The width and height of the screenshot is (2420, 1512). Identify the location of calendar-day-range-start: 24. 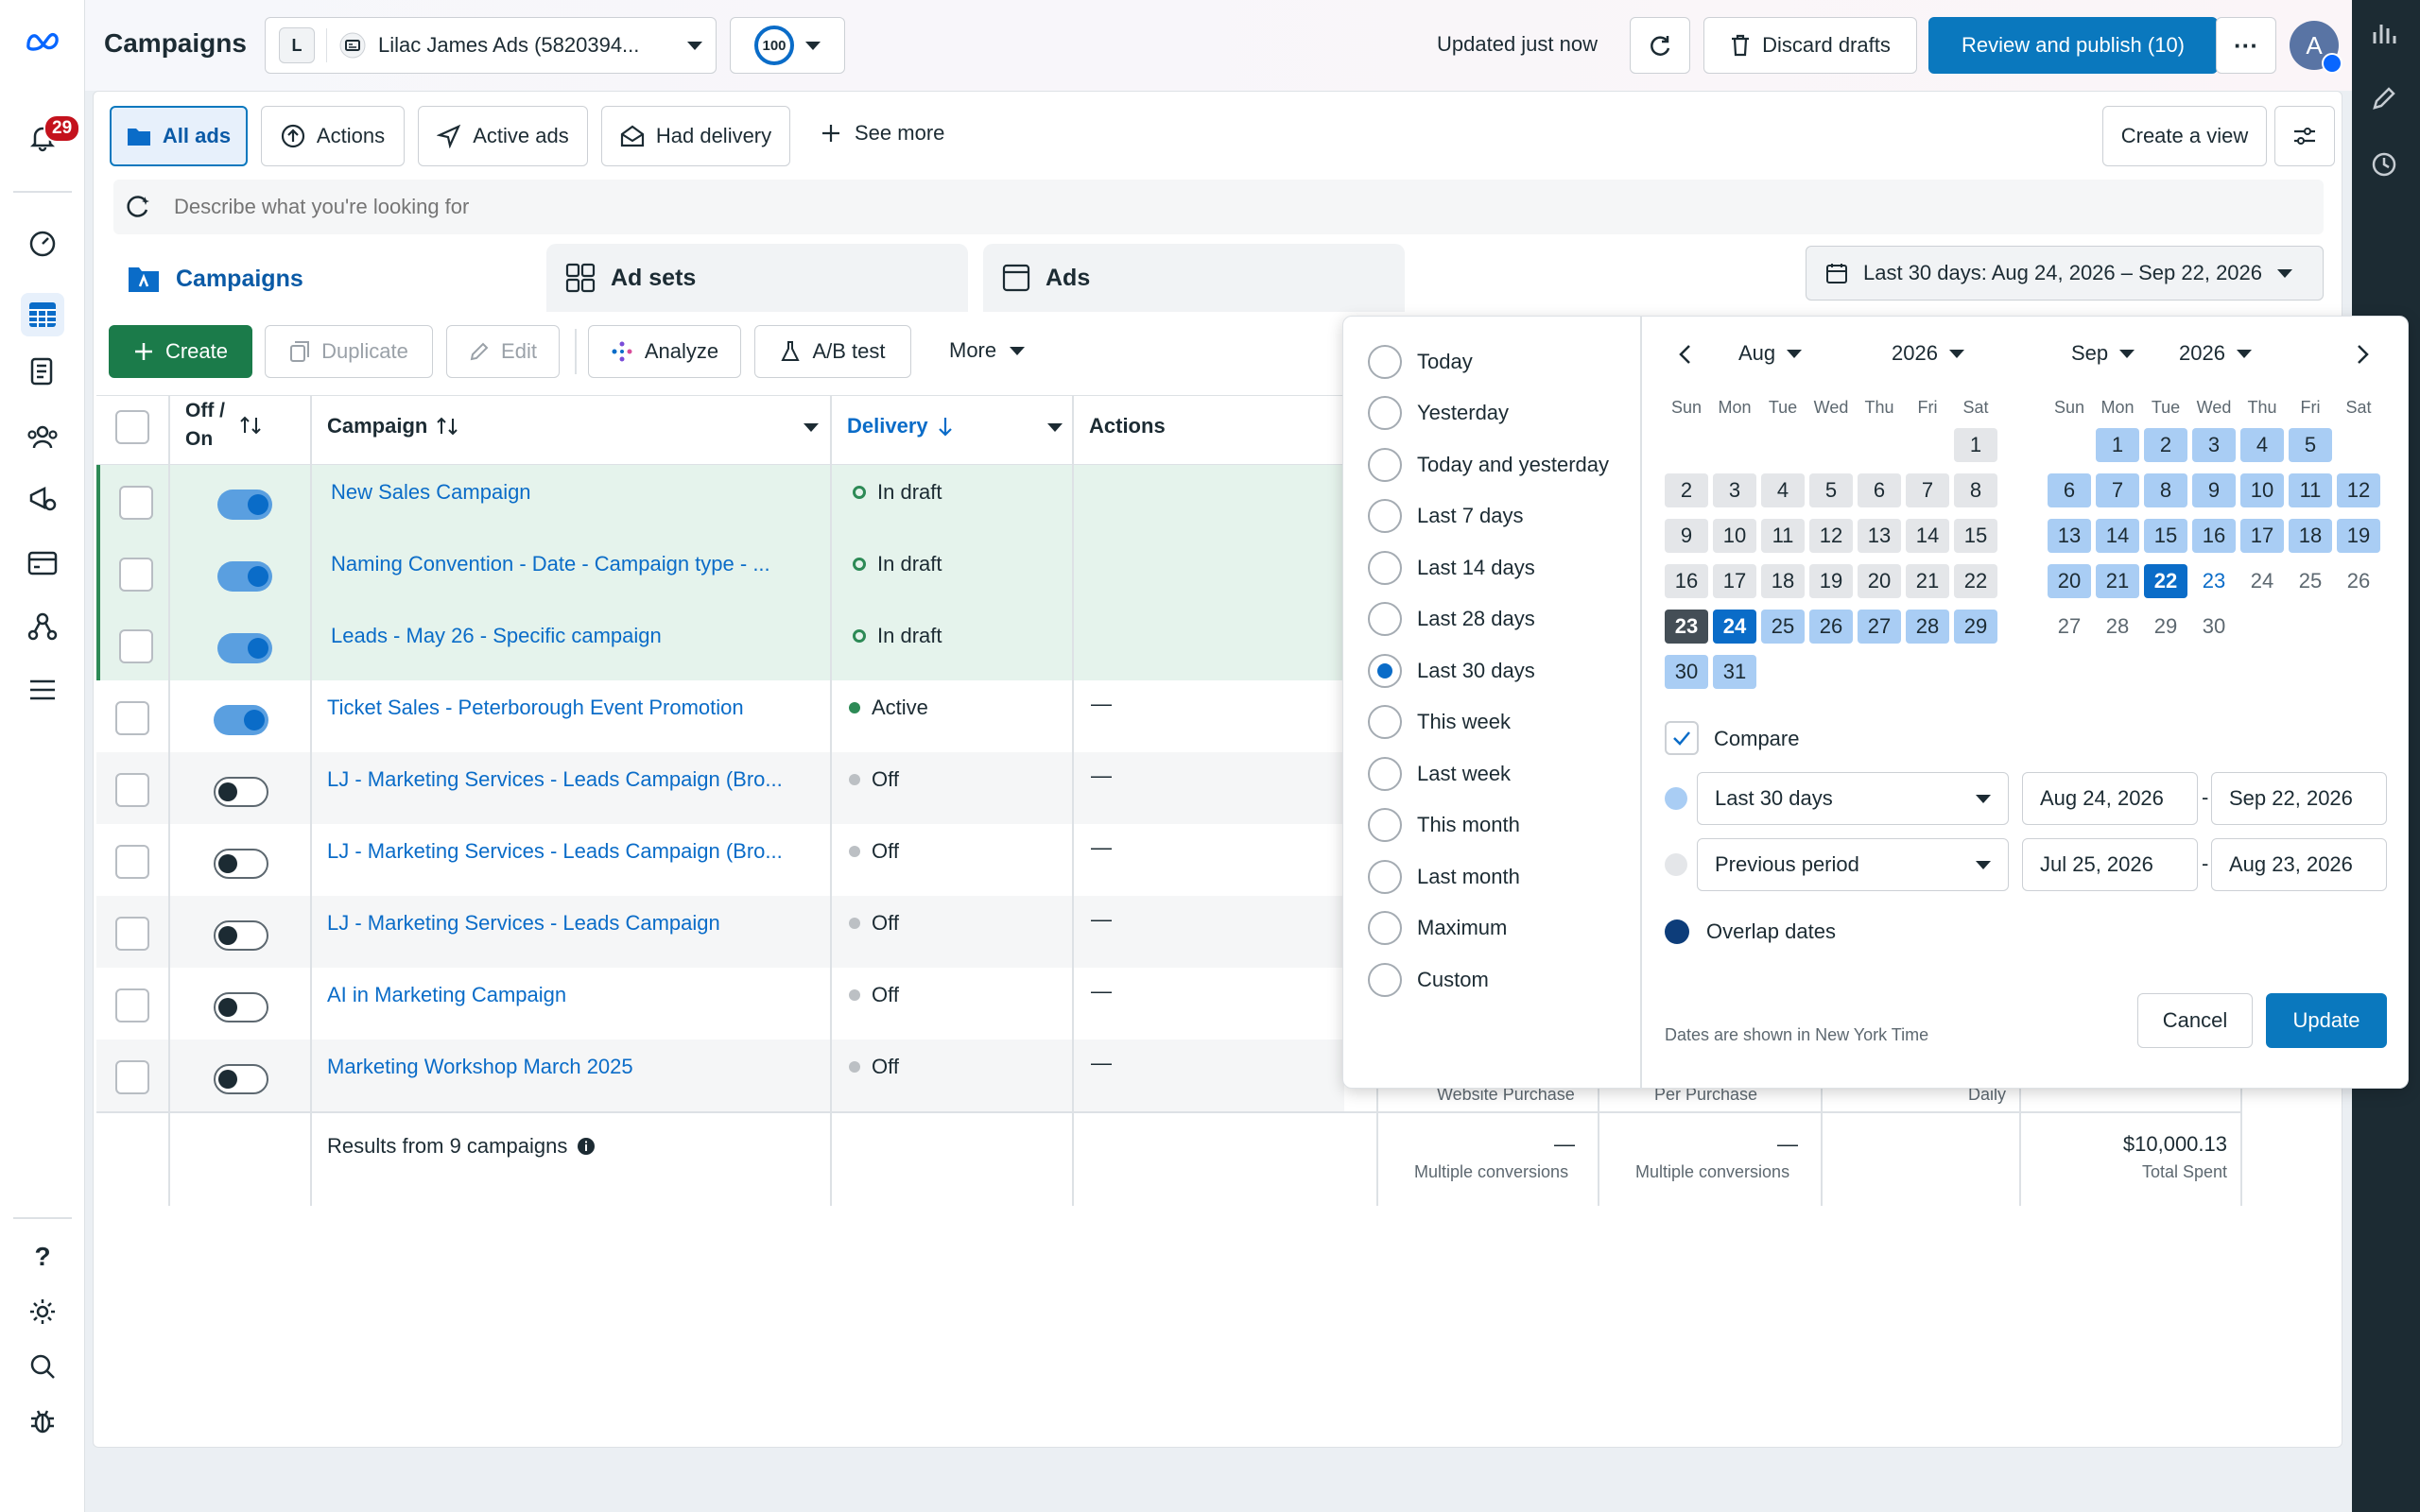
(1734, 627).